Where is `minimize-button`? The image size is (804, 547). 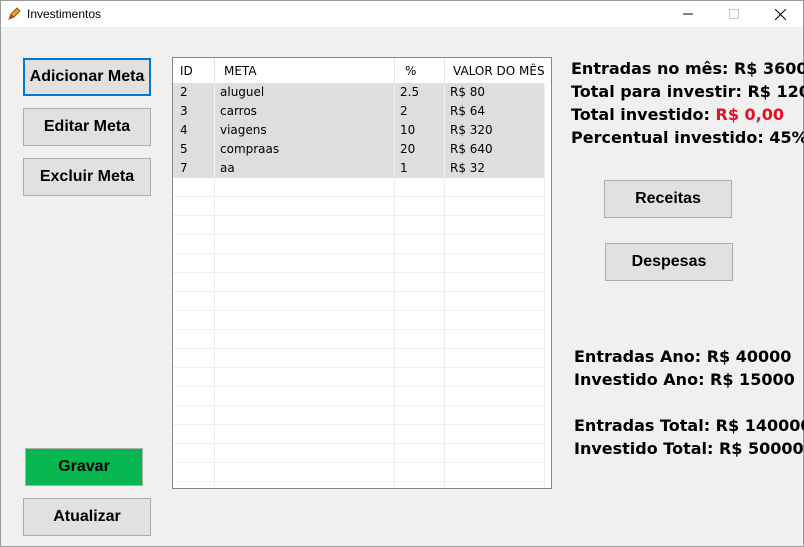
minimize-button is located at coordinates (688, 14).